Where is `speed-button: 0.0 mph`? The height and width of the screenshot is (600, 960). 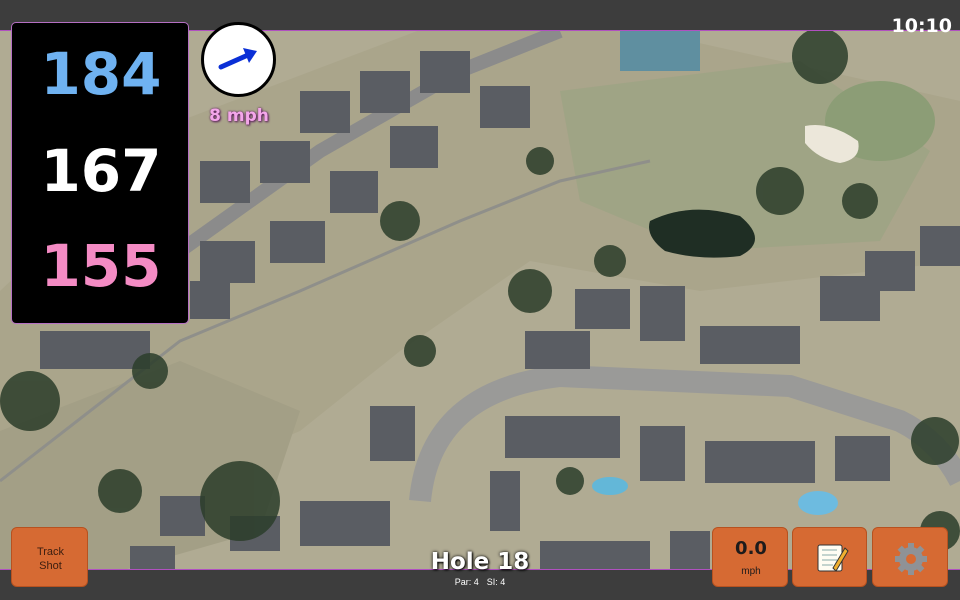 speed-button: 0.0 mph is located at coordinates (750, 557).